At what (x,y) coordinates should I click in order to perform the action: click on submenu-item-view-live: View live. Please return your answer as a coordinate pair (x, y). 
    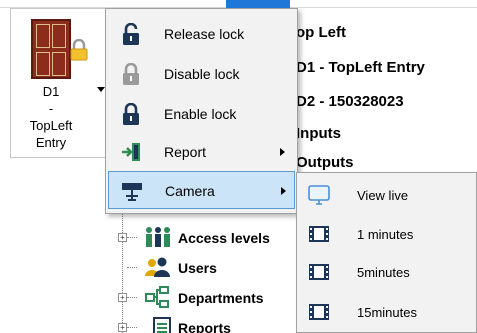
    Looking at the image, I should click on (386, 195).